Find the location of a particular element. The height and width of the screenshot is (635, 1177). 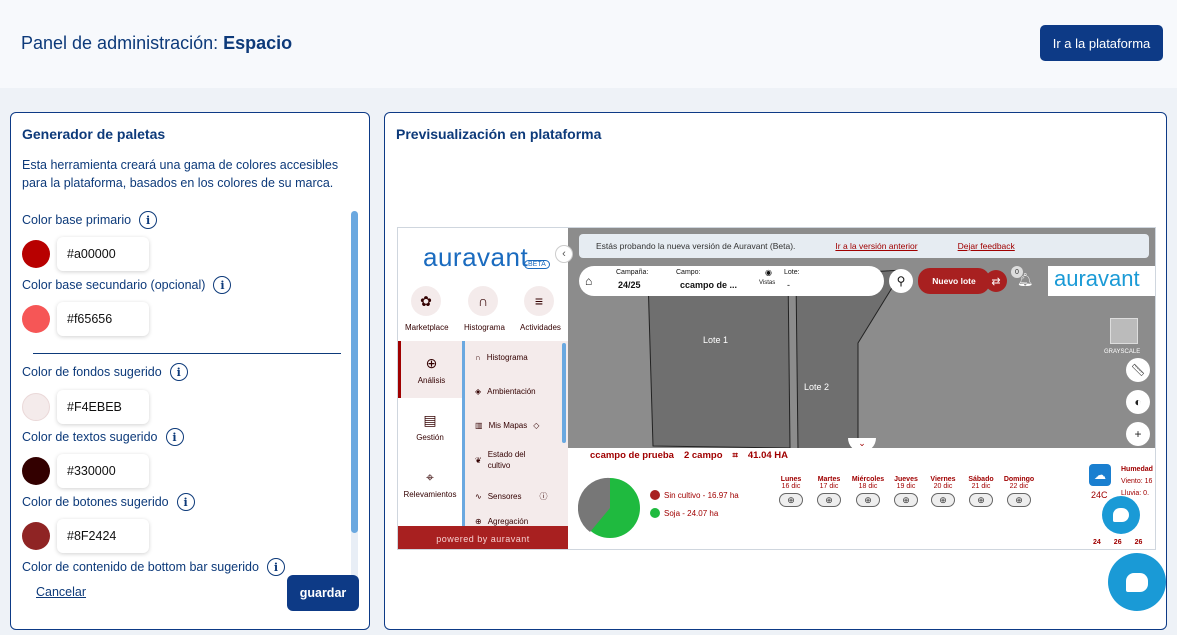

submenu-item: ⊕ Agregación is located at coordinates (501, 521).